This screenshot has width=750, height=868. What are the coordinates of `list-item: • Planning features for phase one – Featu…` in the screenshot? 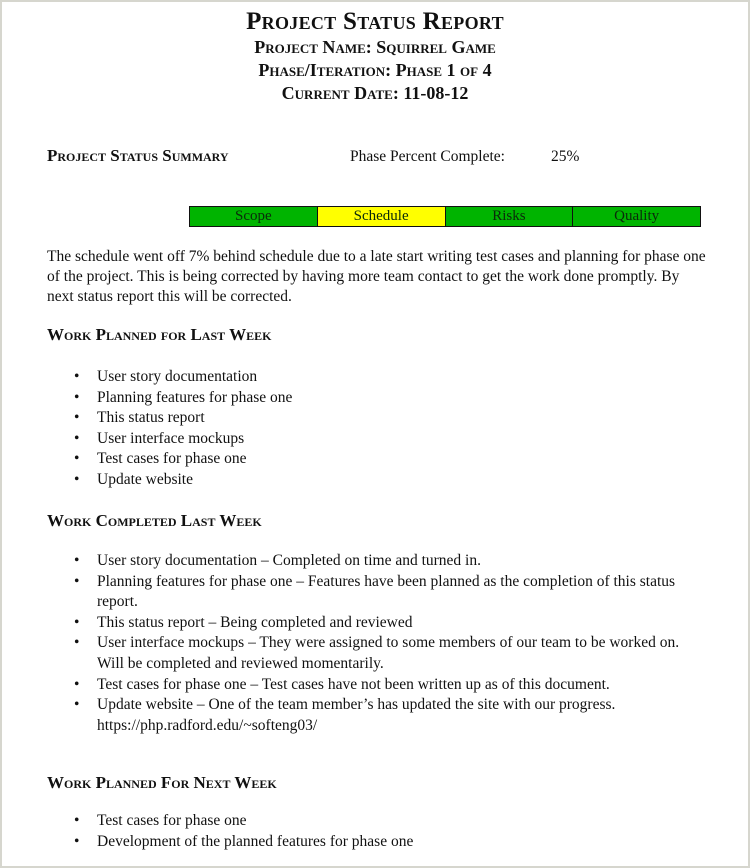 It's located at (343, 592).